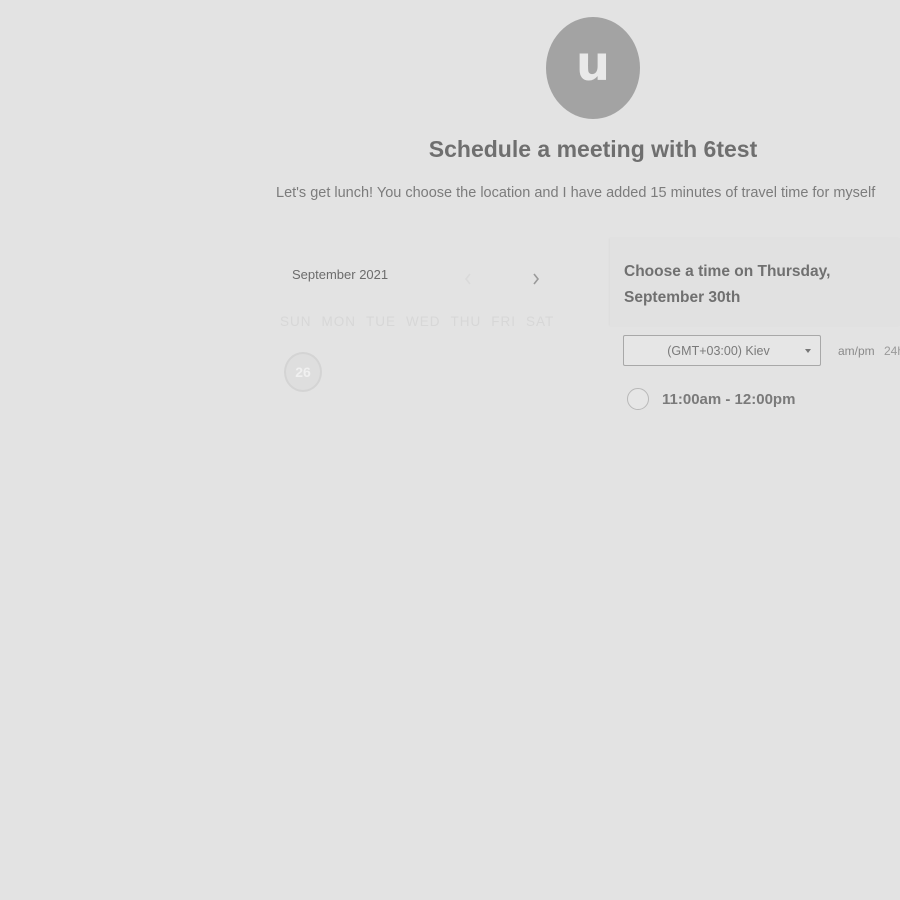 This screenshot has height=900, width=900. Describe the element at coordinates (808, 350) in the screenshot. I see `caret-down-icon` at that location.